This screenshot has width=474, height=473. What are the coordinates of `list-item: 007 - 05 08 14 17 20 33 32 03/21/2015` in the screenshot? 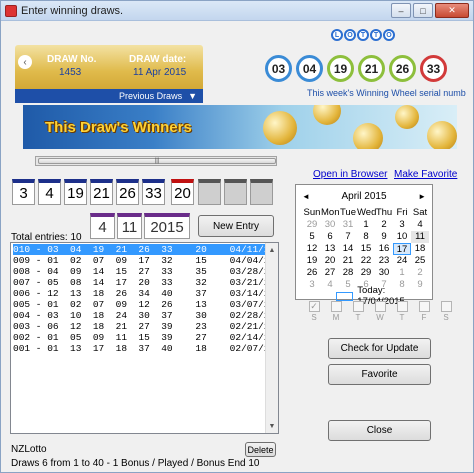 It's located at (145, 282).